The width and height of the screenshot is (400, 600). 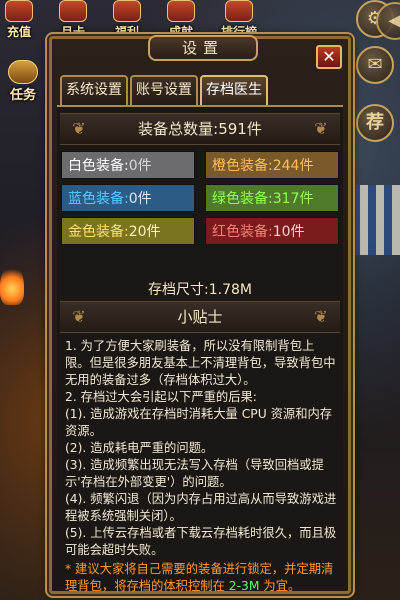 I want to click on tip-item: (5). 上传云存档或者下载云存档耗时很久，而且极可能会超时失败。, so click(x=201, y=541).